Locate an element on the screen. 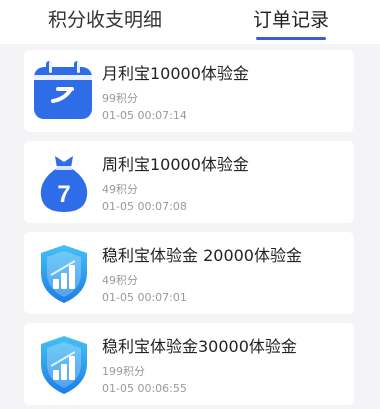 The width and height of the screenshot is (380, 409). tab-points-history-label: 积分收支明细 is located at coordinates (104, 20).